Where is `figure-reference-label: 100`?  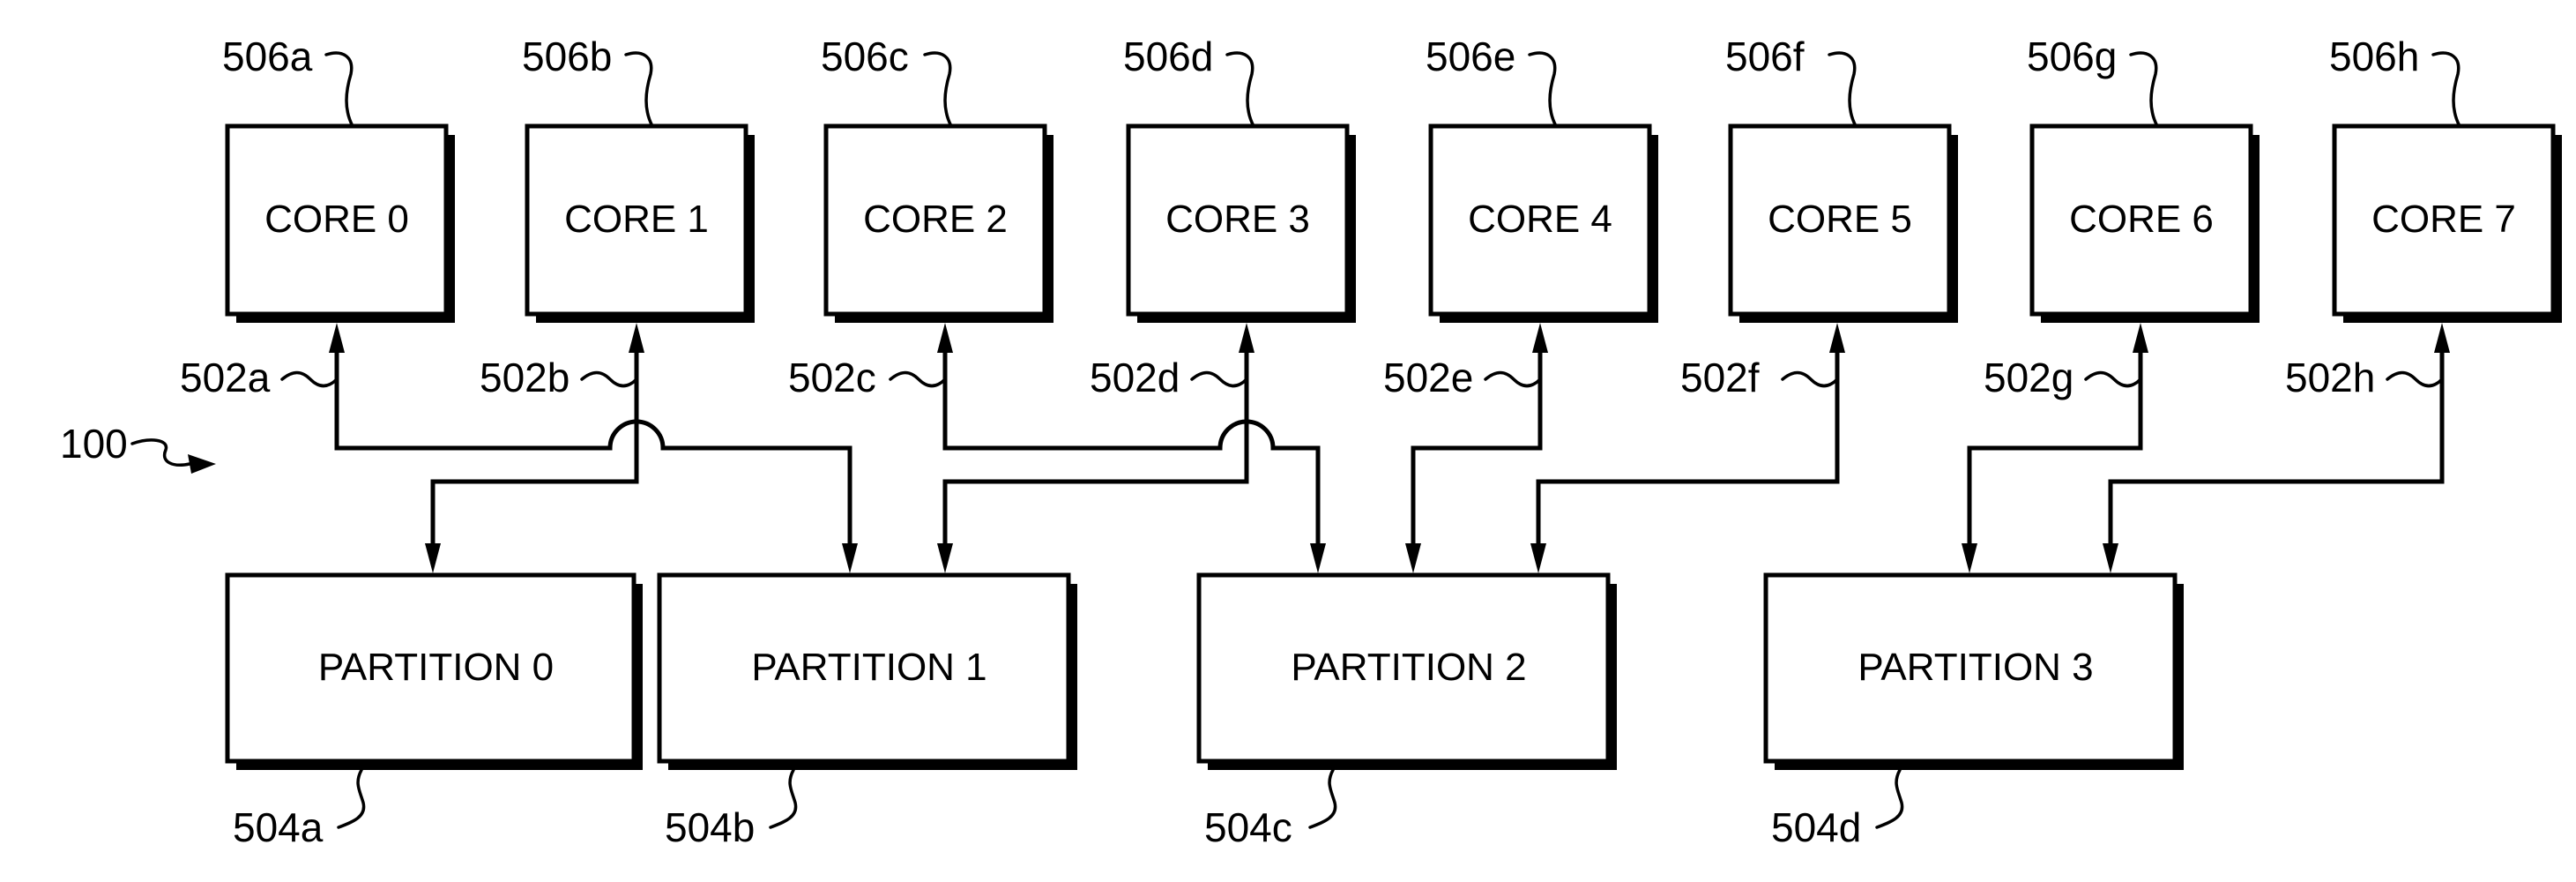 figure-reference-label: 100 is located at coordinates (94, 444).